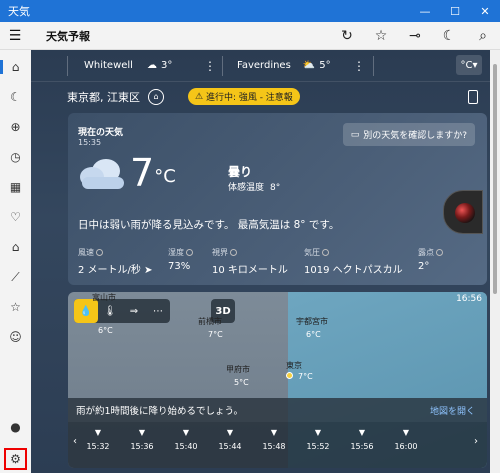 Image resolution: width=500 pixels, height=473 pixels. What do you see at coordinates (289, 375) in the screenshot?
I see `current-location-marker` at bounding box center [289, 375].